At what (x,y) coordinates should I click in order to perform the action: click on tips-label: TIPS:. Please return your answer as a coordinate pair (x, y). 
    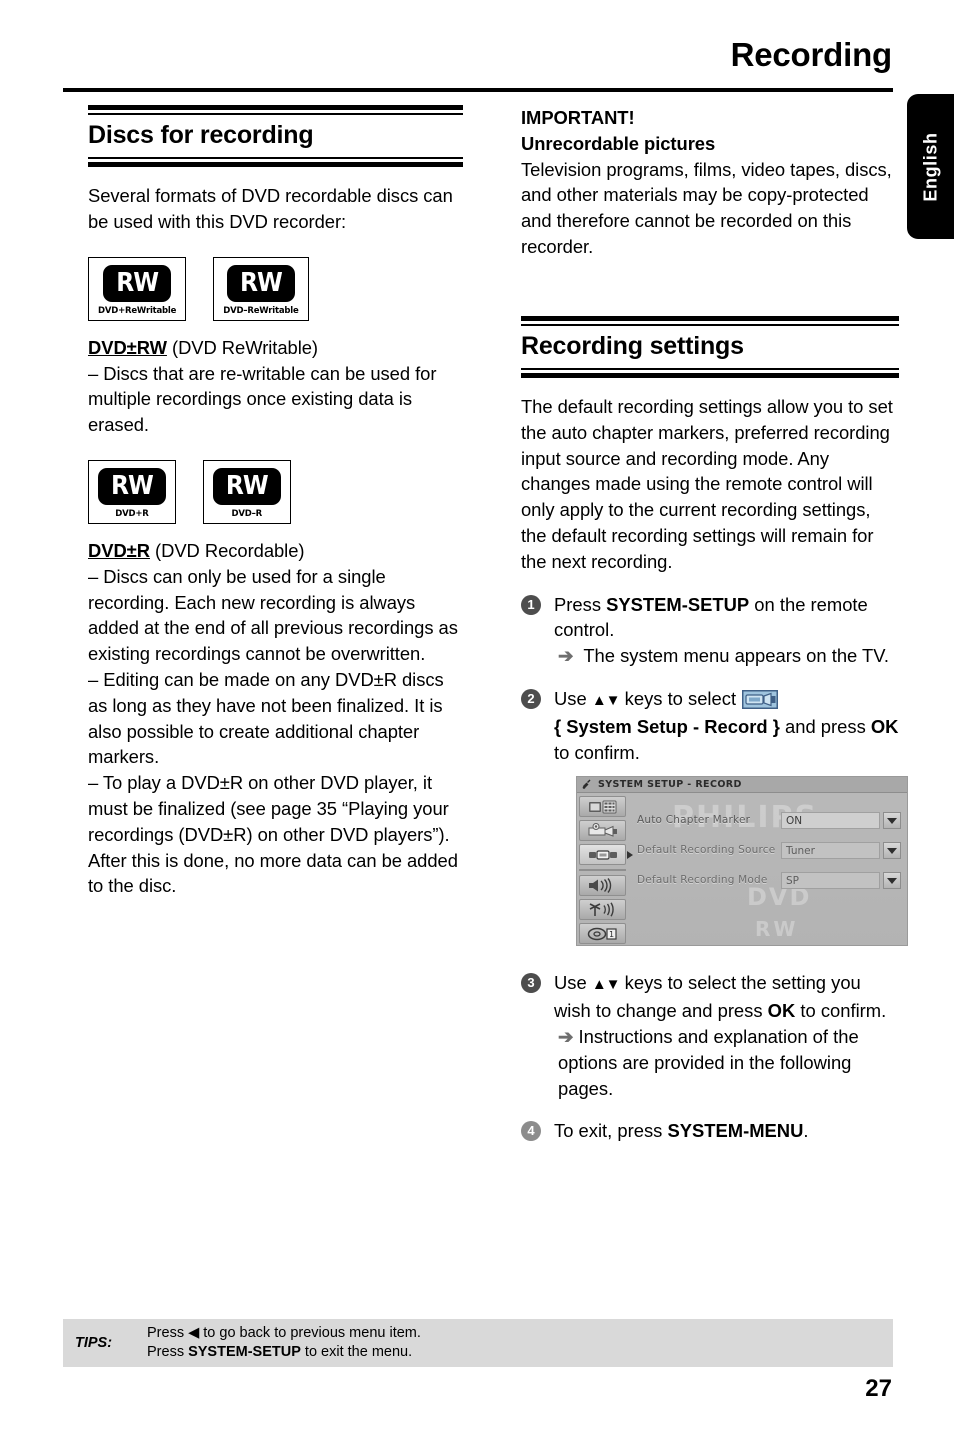
    Looking at the image, I should click on (94, 1343).